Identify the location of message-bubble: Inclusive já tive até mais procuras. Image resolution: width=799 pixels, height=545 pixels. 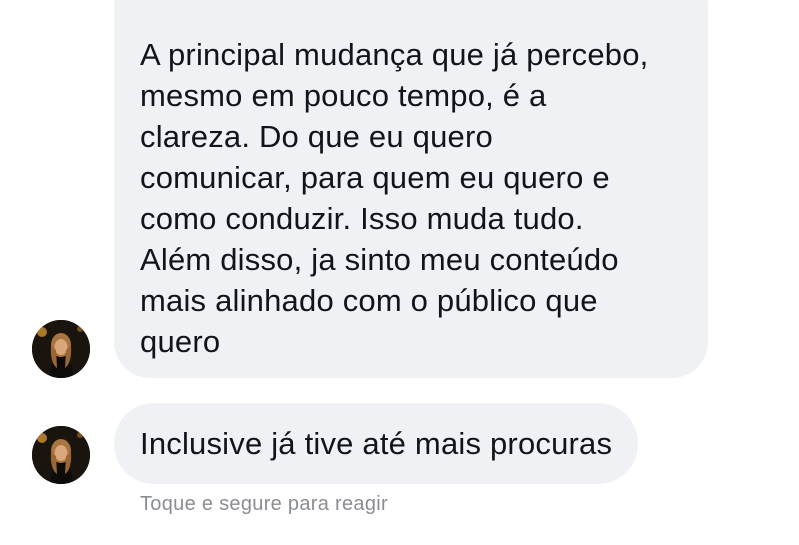
(376, 443).